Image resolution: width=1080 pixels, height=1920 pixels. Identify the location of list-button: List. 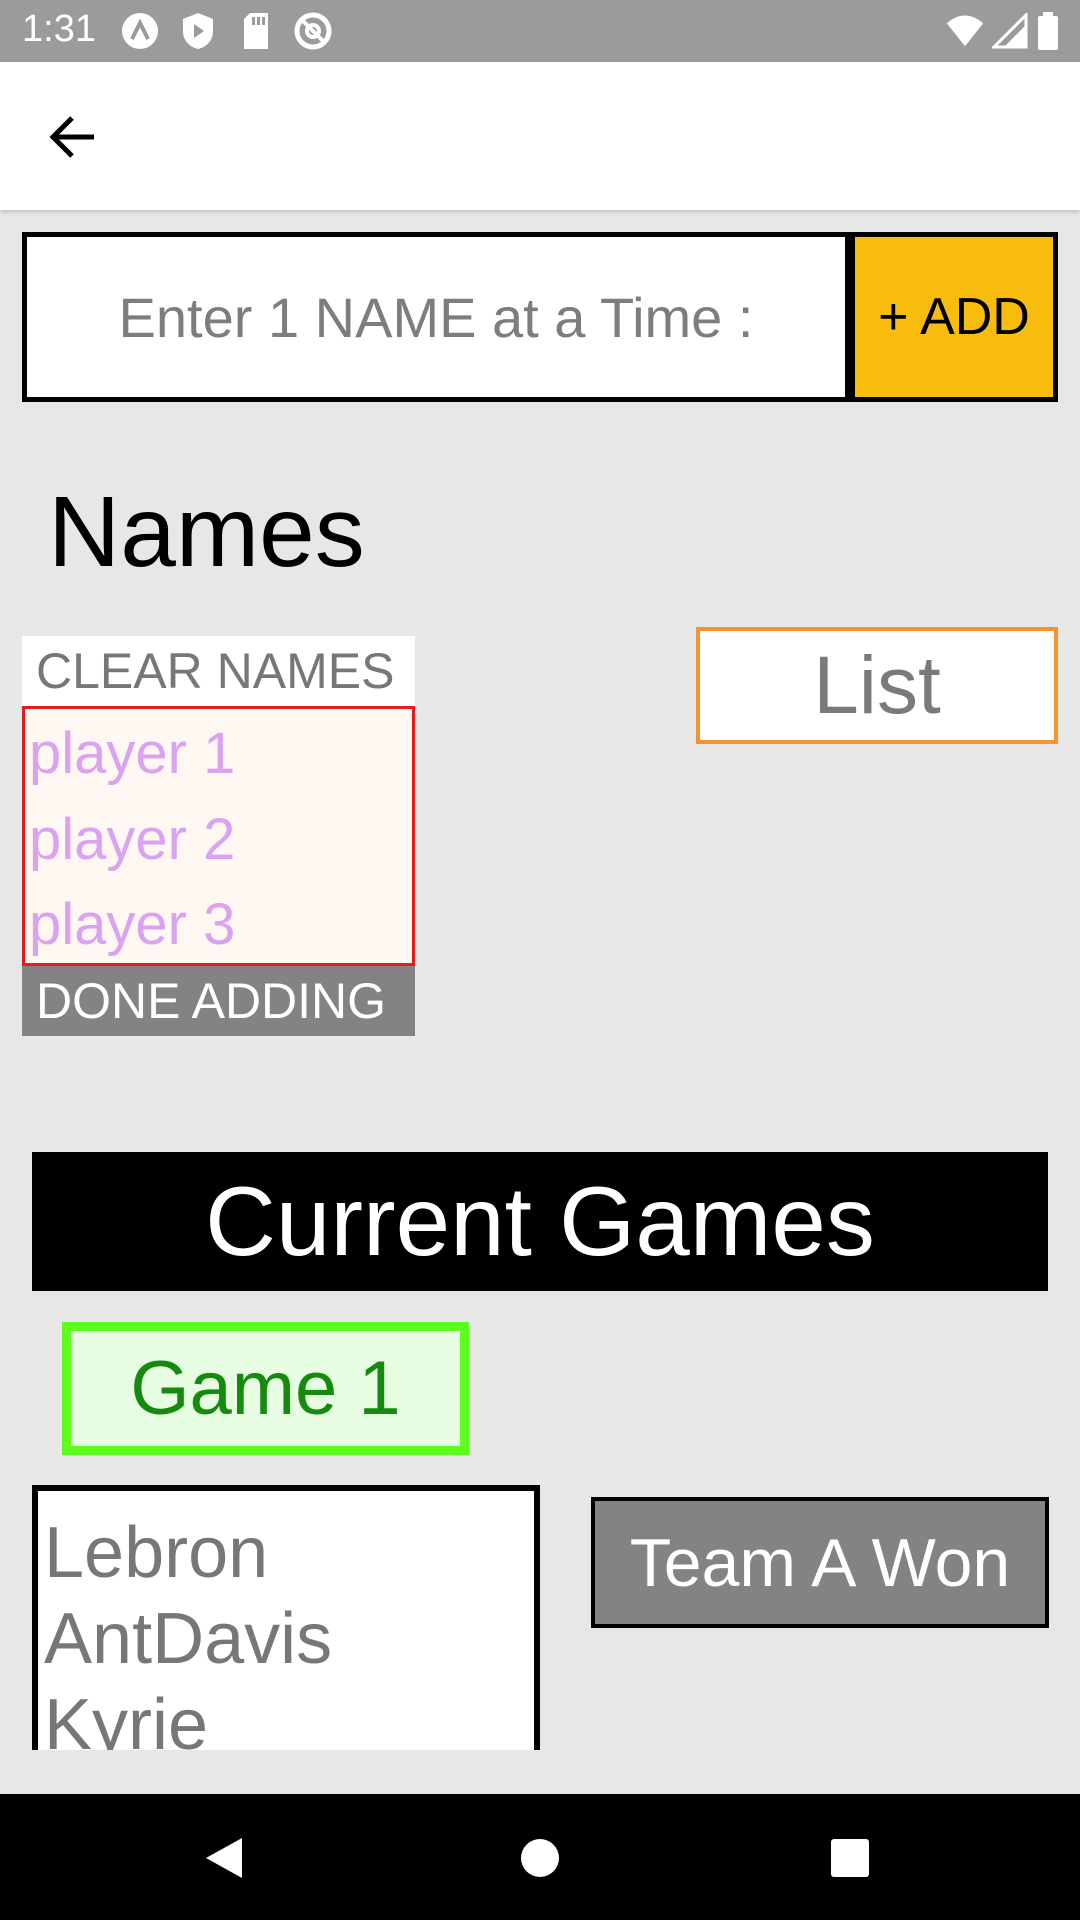
(877, 685).